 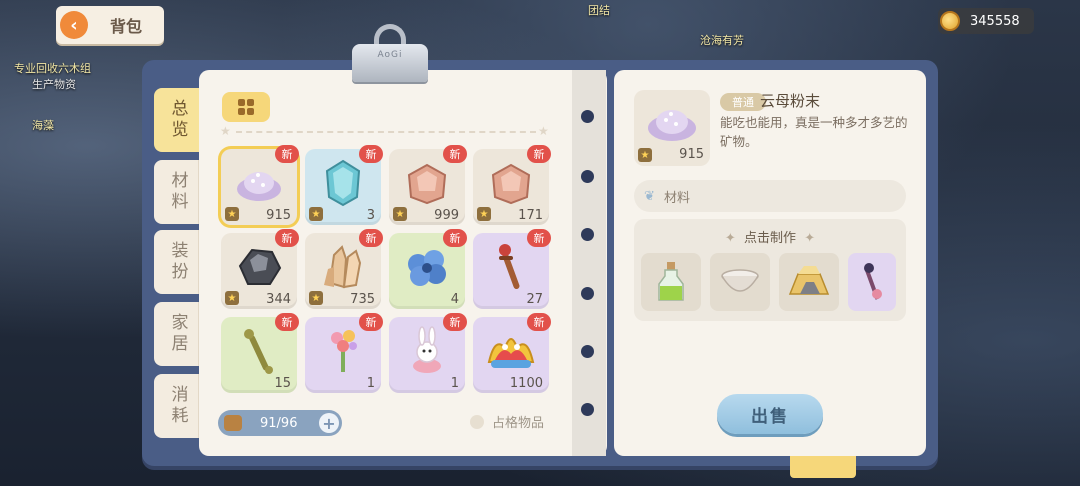 What do you see at coordinates (512, 185) in the screenshot?
I see `inventory-slot: 新 ★ 171` at bounding box center [512, 185].